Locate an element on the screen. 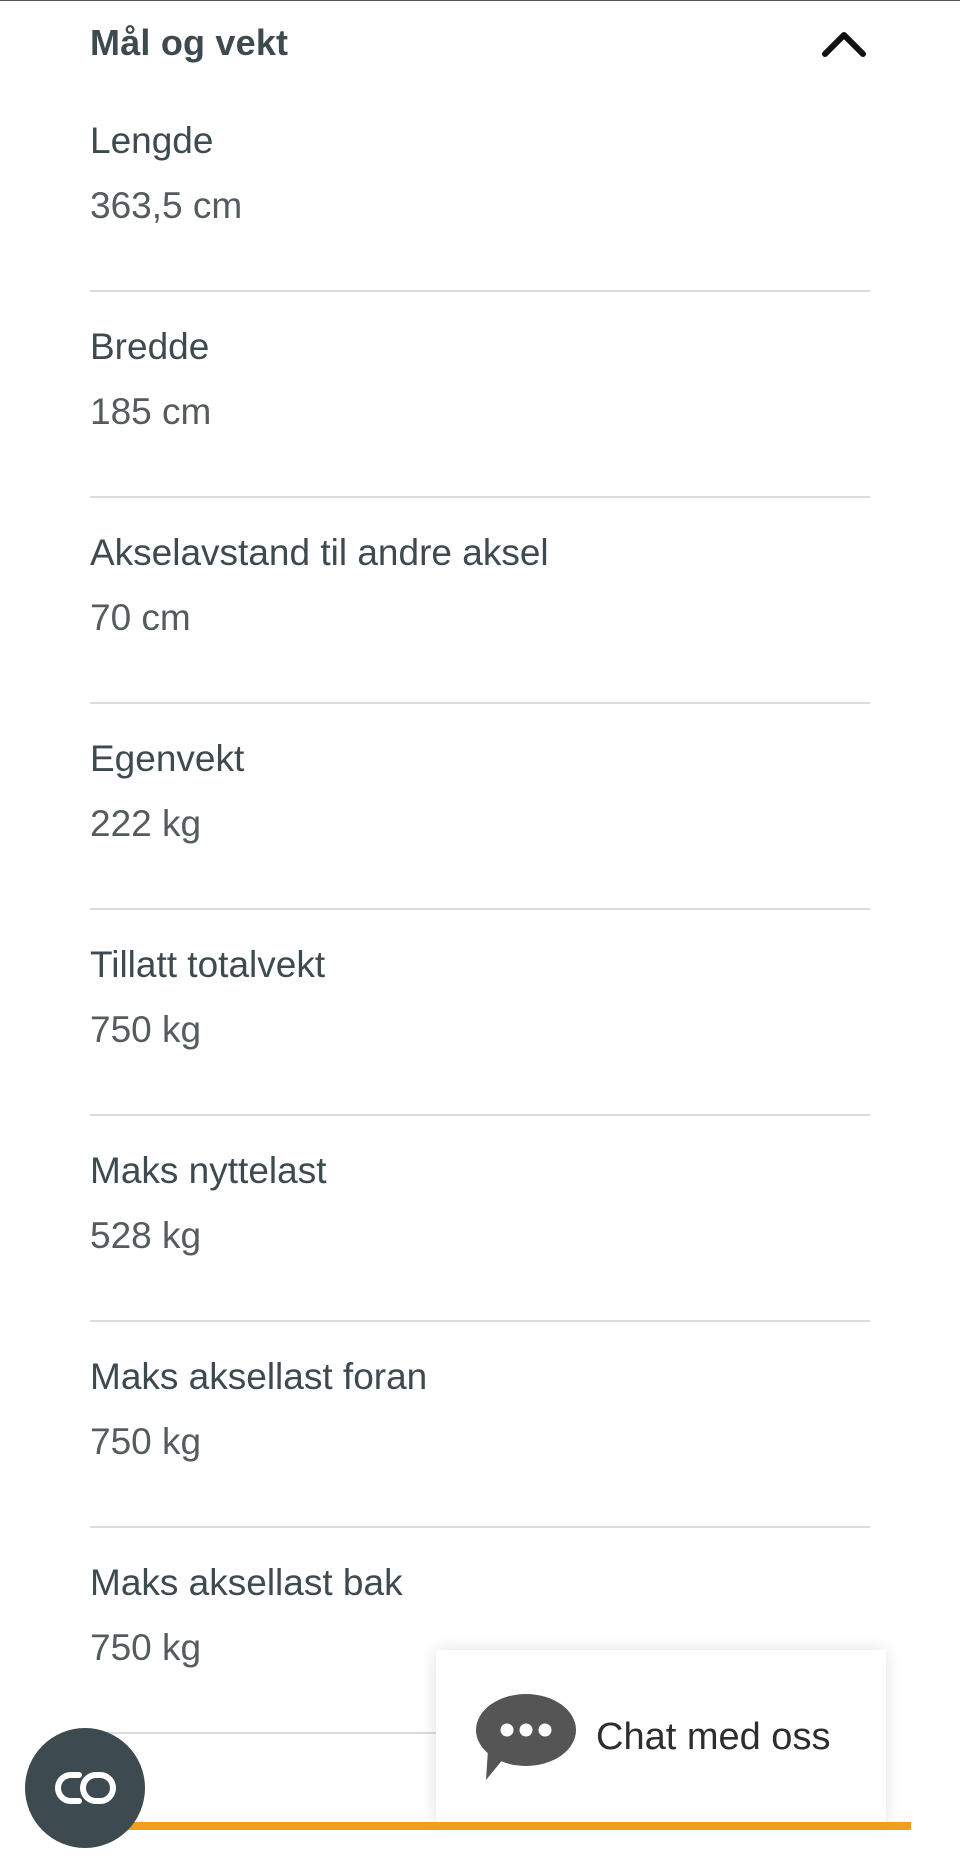  spec-item: Tillatt totalvekt 750 kg is located at coordinates (480, 1013).